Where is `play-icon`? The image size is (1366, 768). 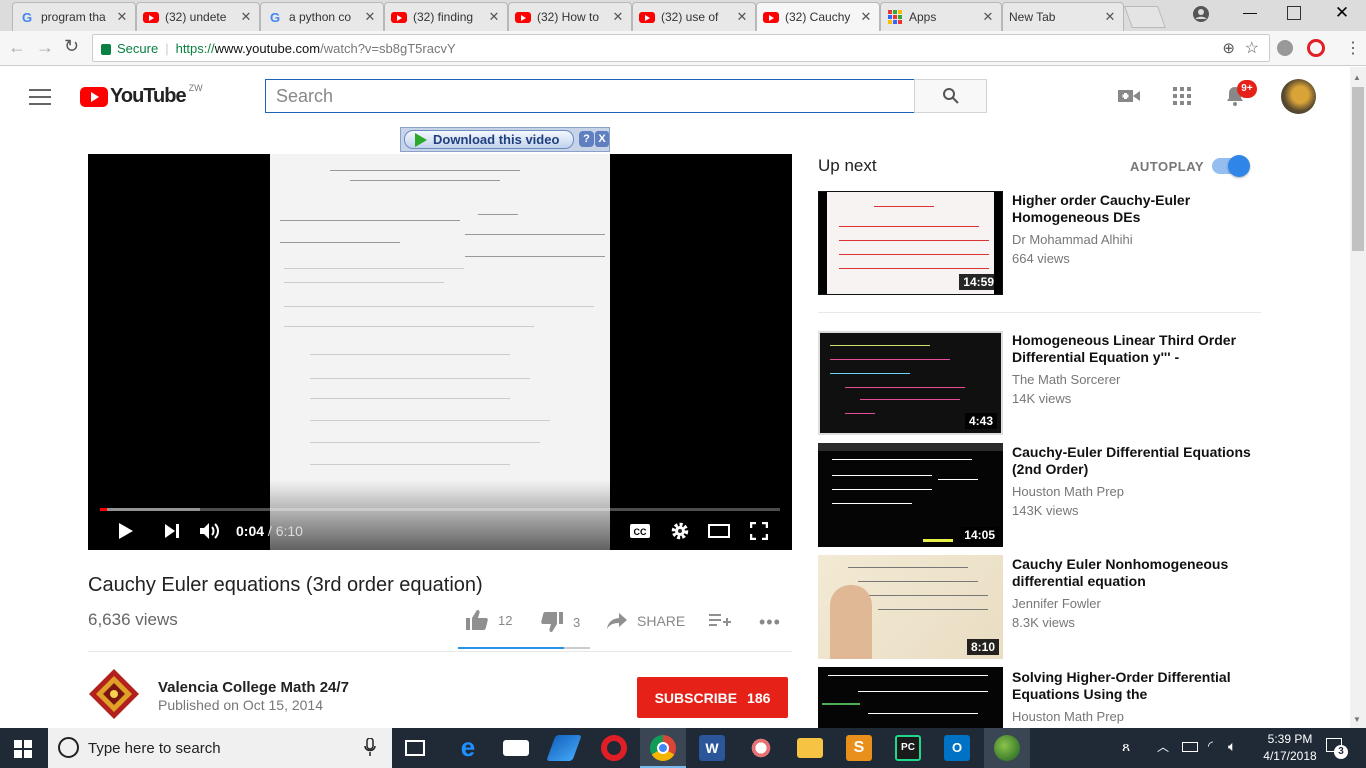
play-icon is located at coordinates (126, 531).